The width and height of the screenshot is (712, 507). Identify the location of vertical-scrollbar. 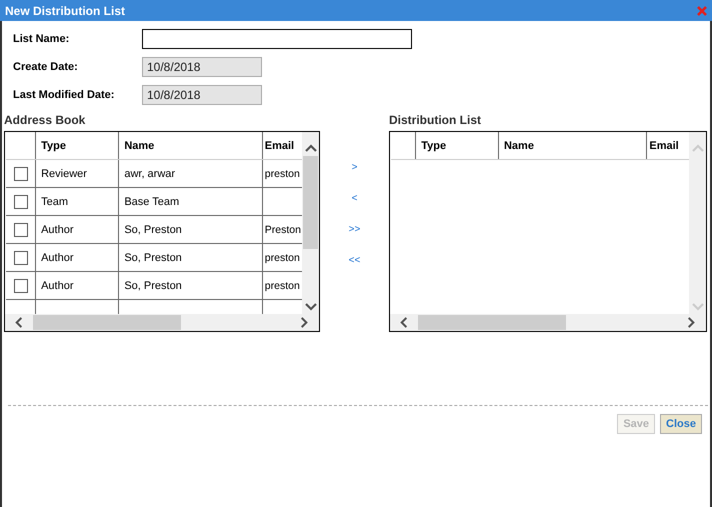
(310, 223).